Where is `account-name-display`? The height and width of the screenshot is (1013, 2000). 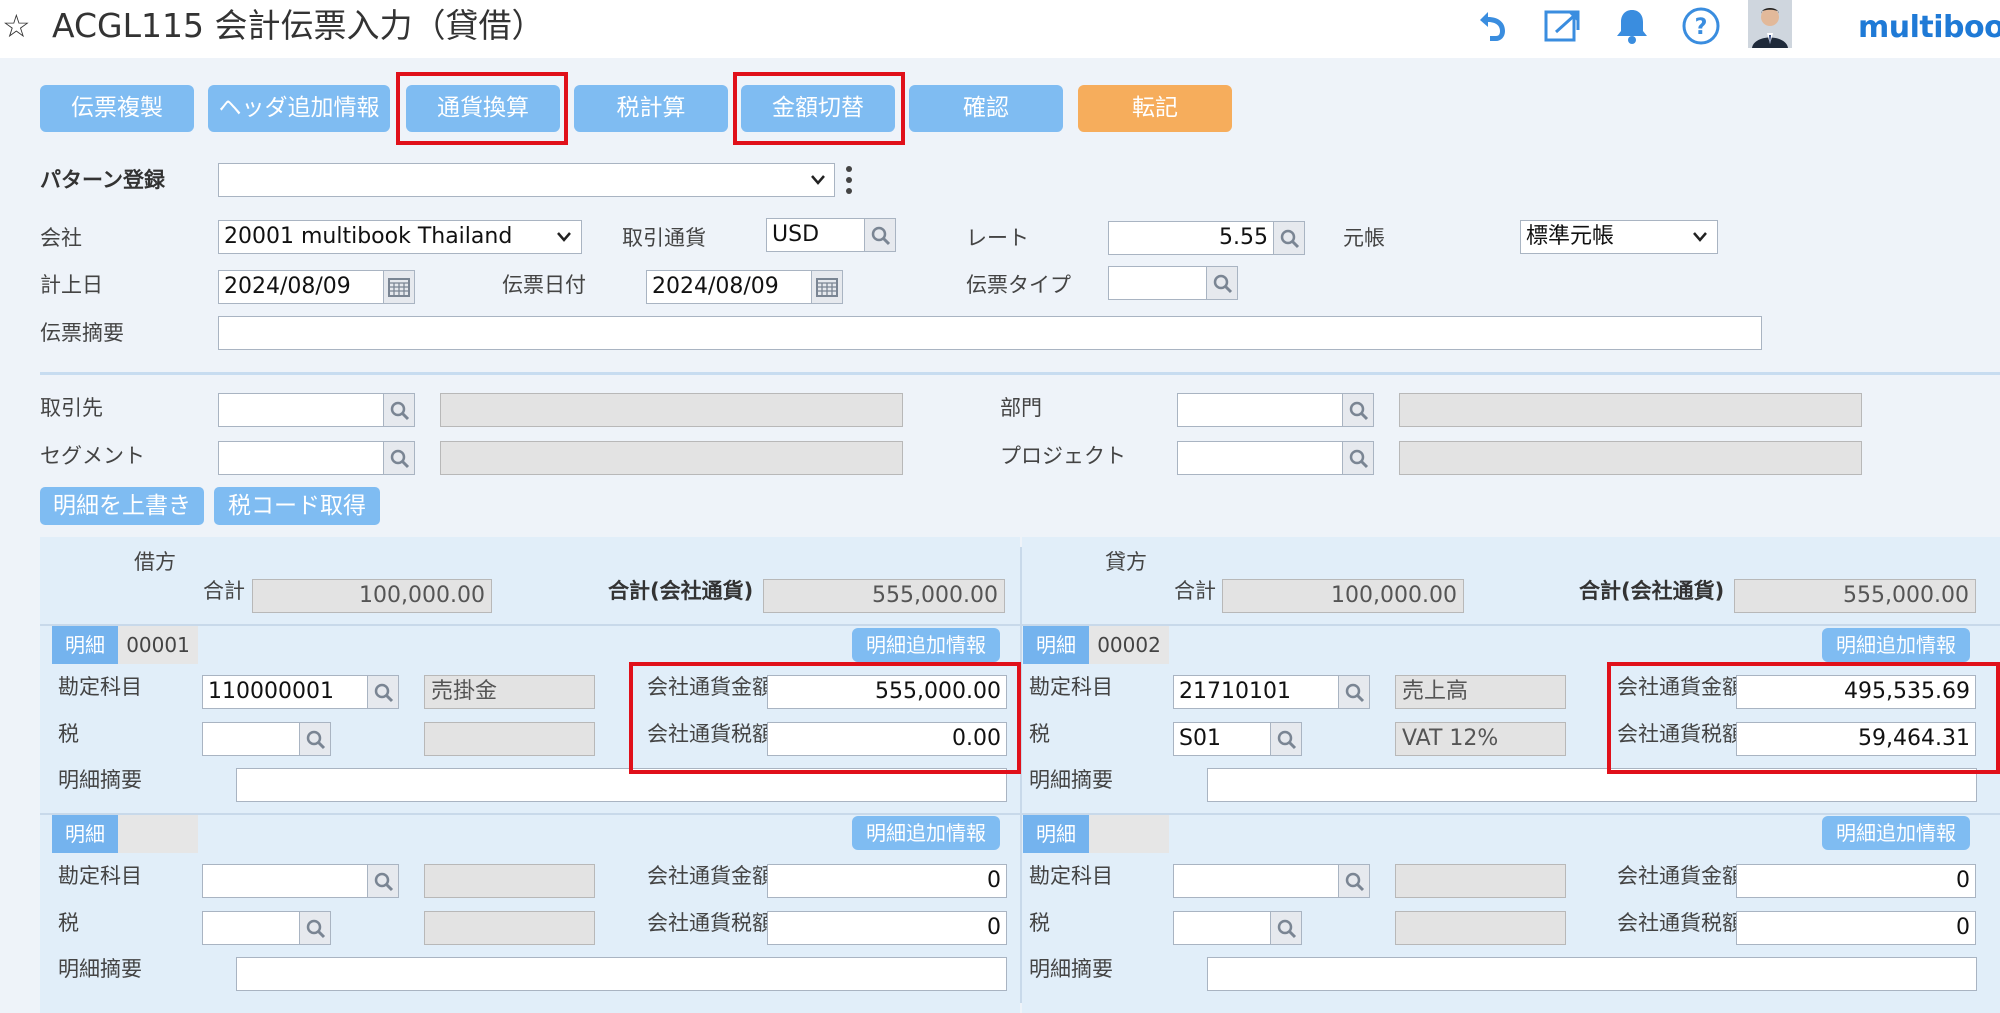 account-name-display is located at coordinates (509, 881).